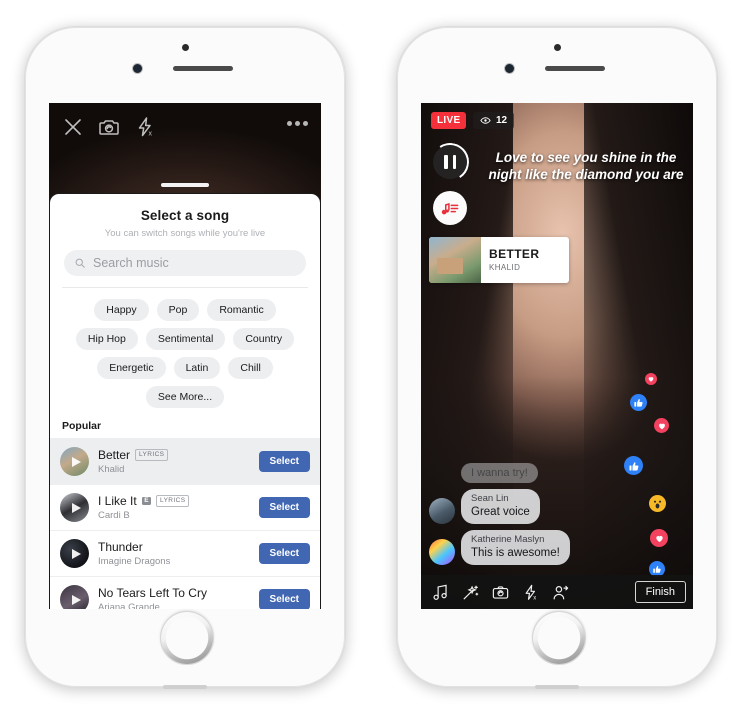 Image resolution: width=750 pixels, height=711 pixels. What do you see at coordinates (241, 310) in the screenshot?
I see `genre-chip-romantic: Romantic` at bounding box center [241, 310].